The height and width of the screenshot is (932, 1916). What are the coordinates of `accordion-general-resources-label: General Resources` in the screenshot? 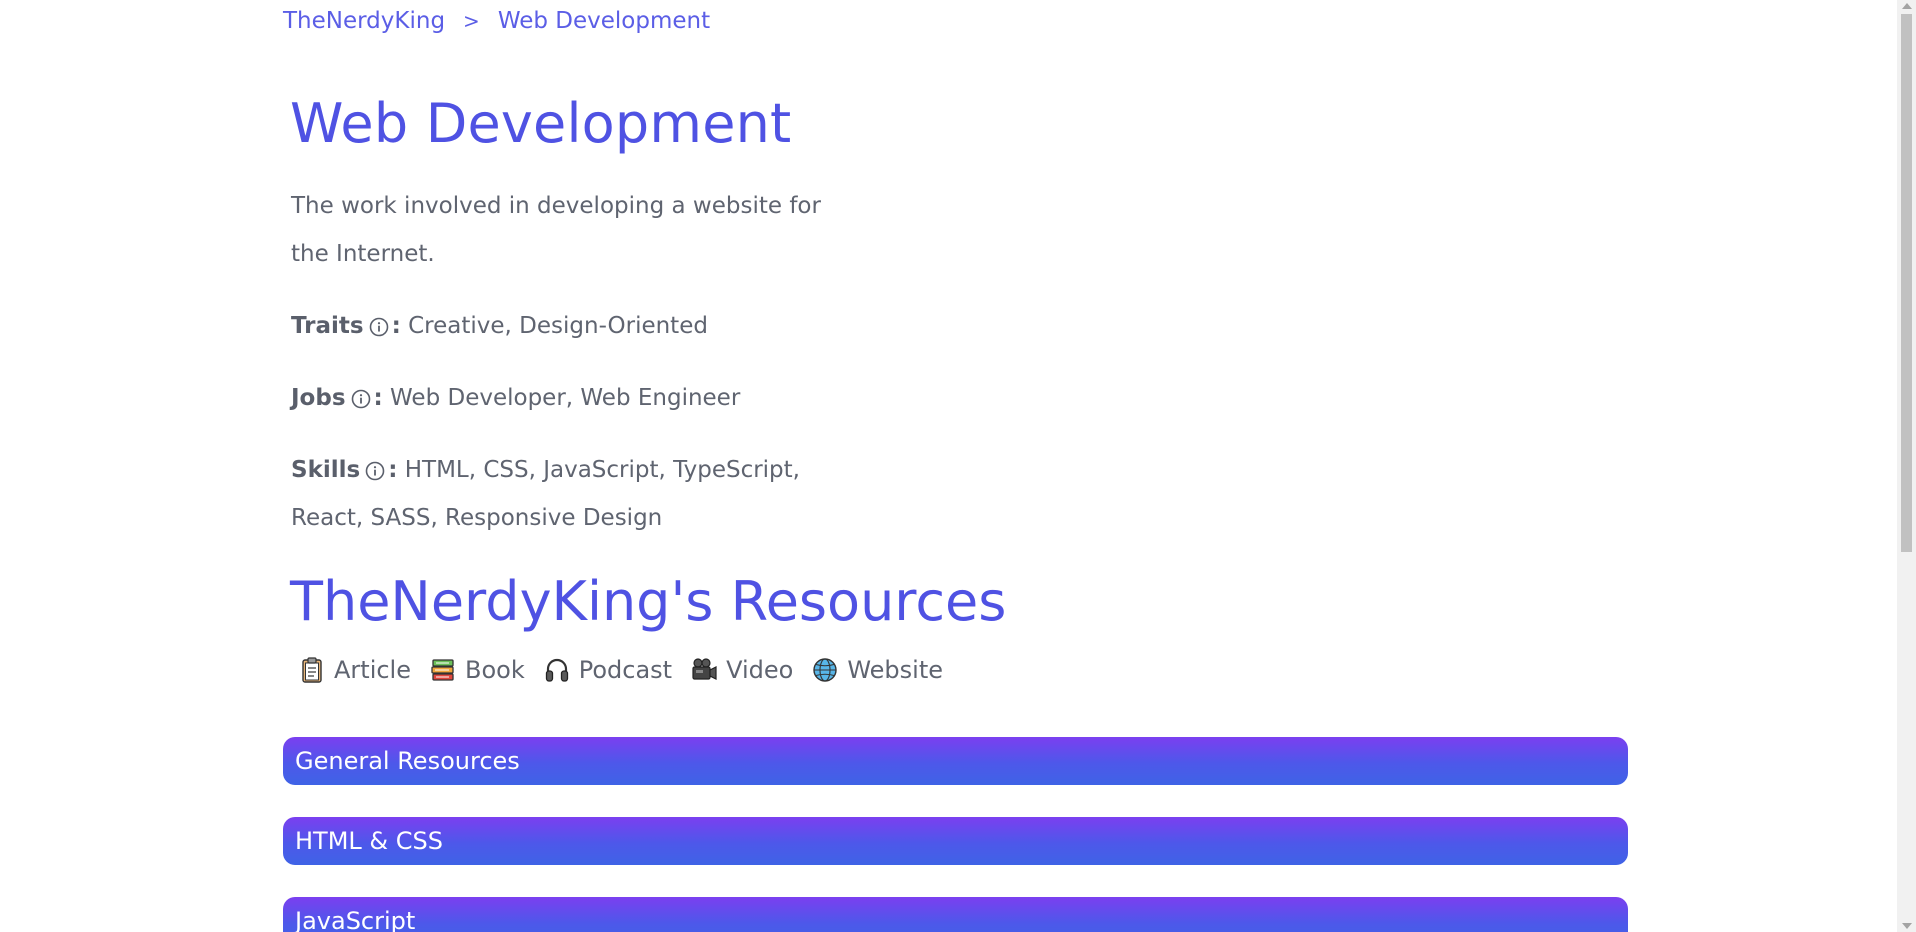 It's located at (407, 761).